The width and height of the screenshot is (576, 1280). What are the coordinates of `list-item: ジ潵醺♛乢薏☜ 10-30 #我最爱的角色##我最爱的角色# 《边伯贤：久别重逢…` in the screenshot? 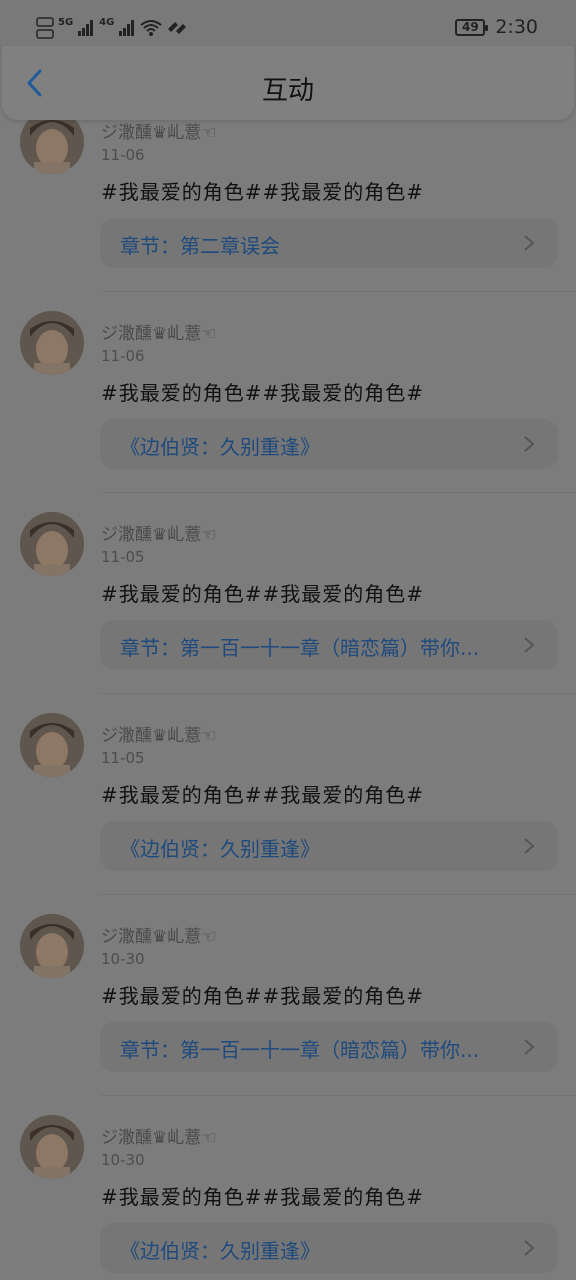 It's located at (288, 1197).